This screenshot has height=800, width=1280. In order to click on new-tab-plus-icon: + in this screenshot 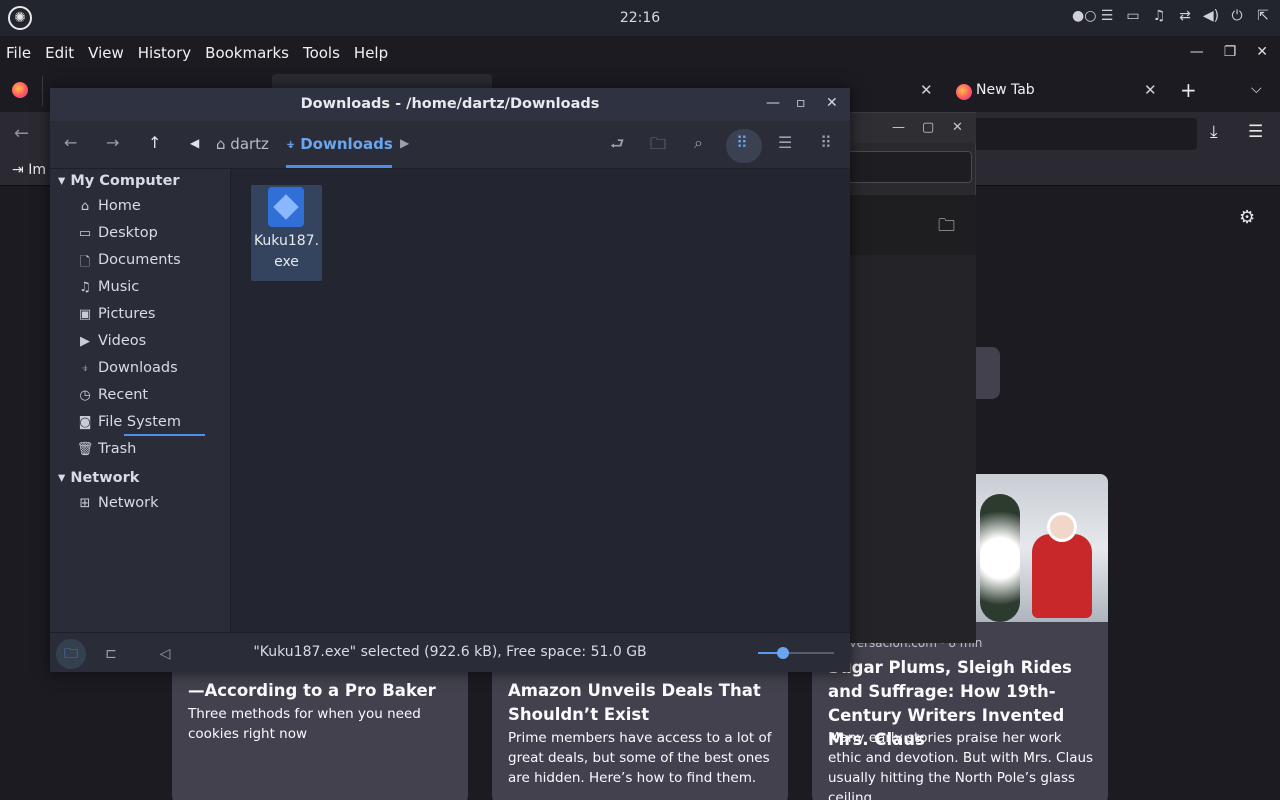, I will do `click(1188, 90)`.